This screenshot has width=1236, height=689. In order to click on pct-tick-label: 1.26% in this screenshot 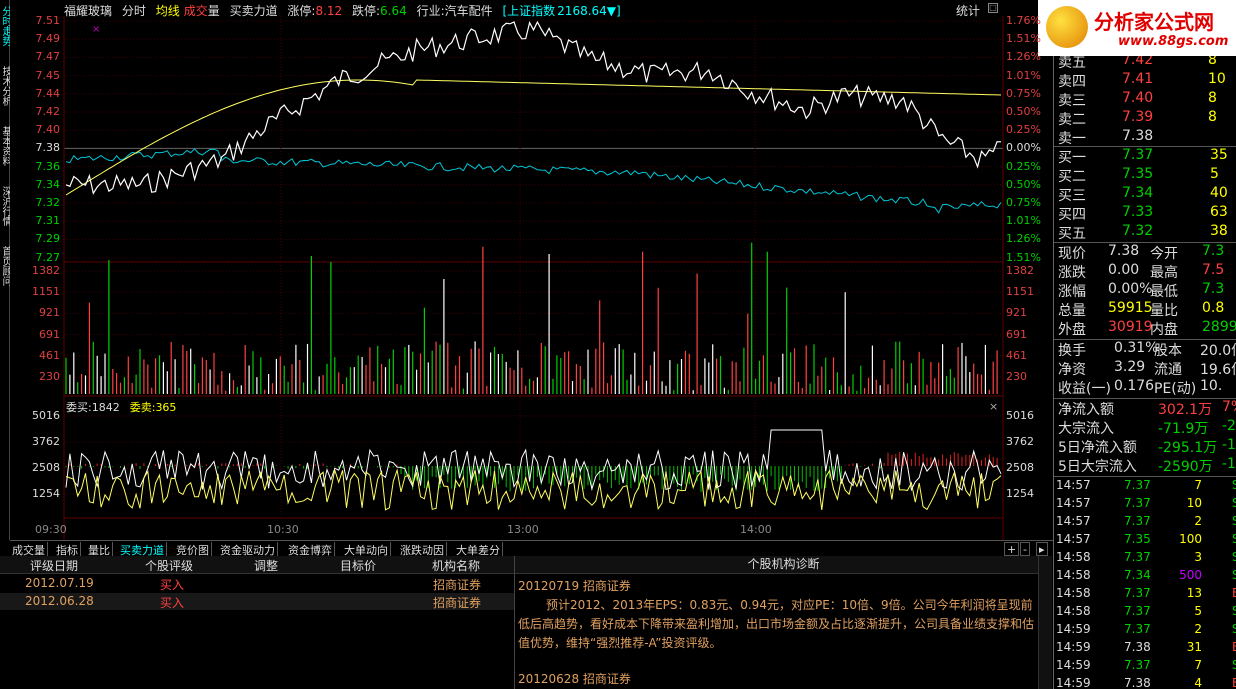, I will do `click(1023, 239)`.